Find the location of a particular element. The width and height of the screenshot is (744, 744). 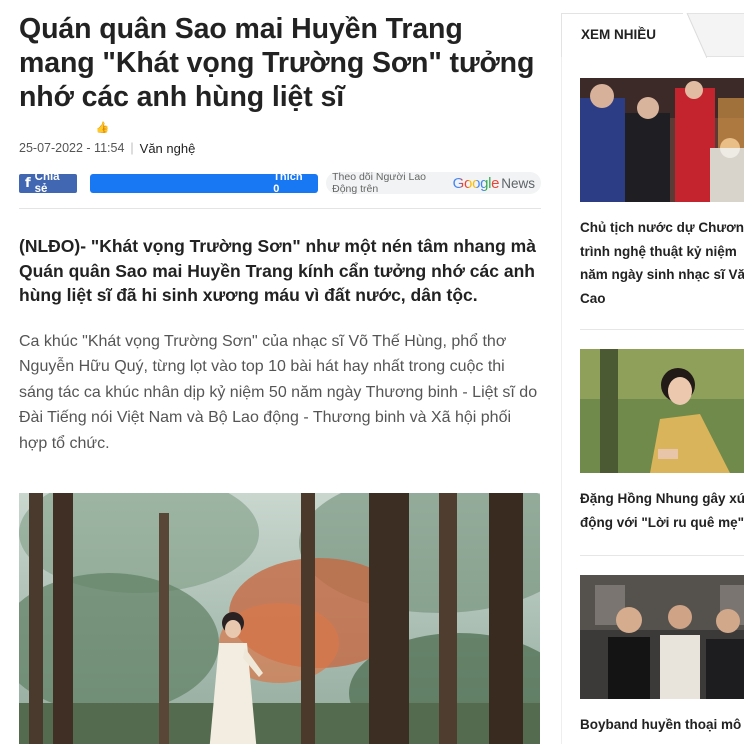

title-line: trình nghệ thuật kỷ niệm is located at coordinates (658, 251).